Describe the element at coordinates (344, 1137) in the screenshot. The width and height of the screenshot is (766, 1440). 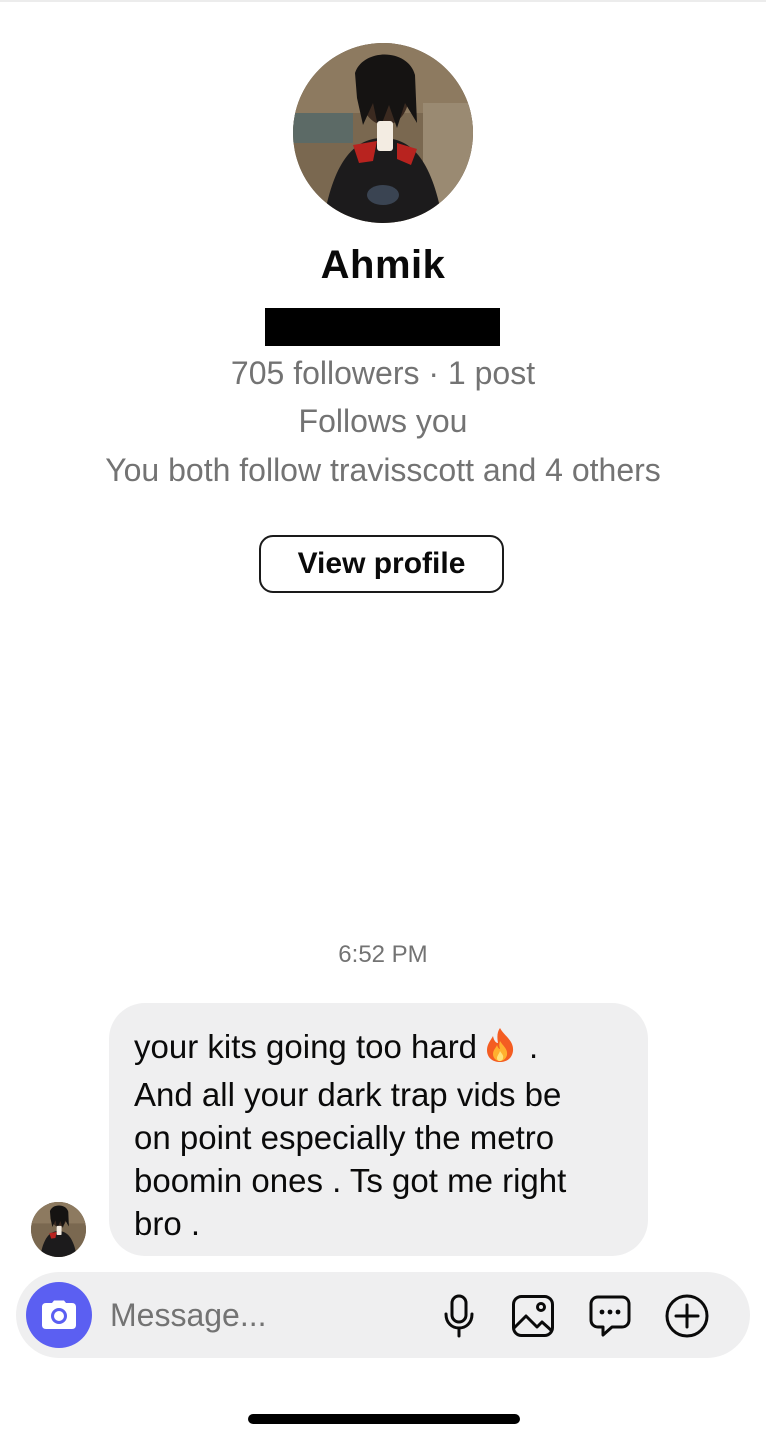
I see `message-text-4: on point especially the metro` at that location.